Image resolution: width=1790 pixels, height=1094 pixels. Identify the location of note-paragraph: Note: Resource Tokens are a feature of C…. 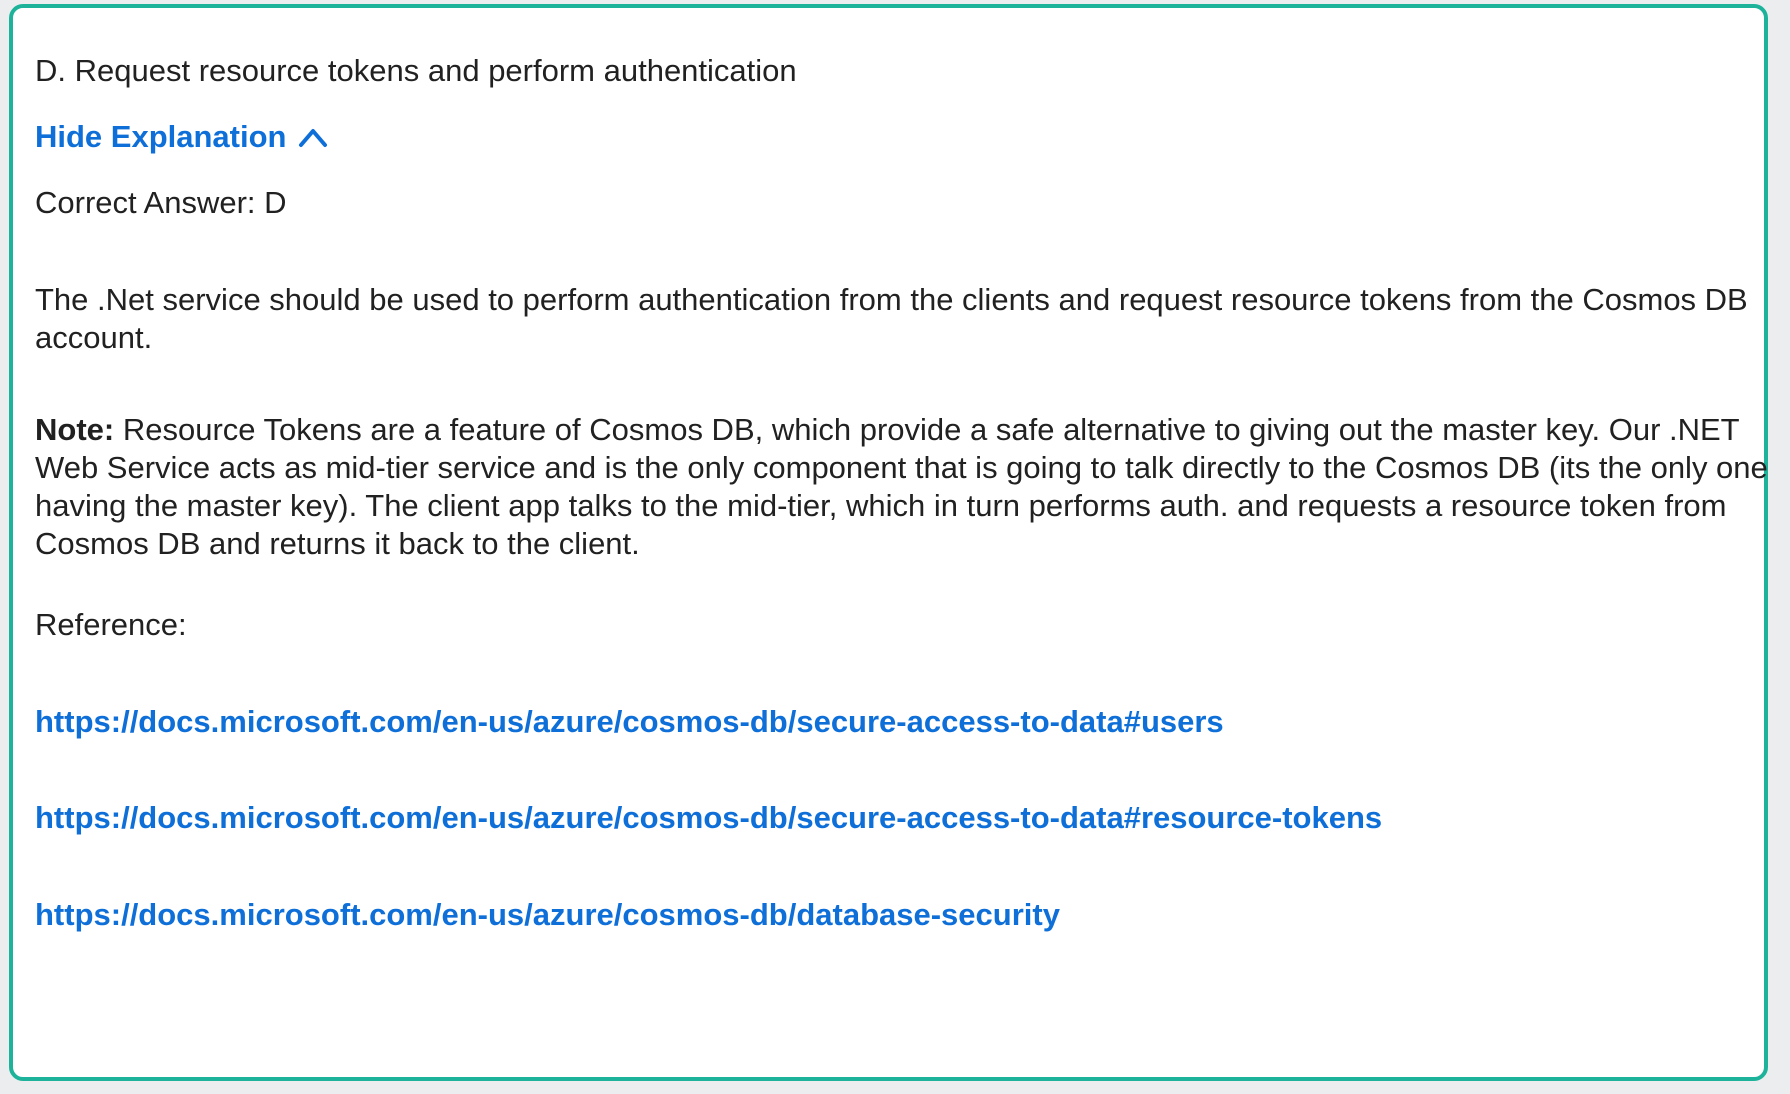
(902, 487).